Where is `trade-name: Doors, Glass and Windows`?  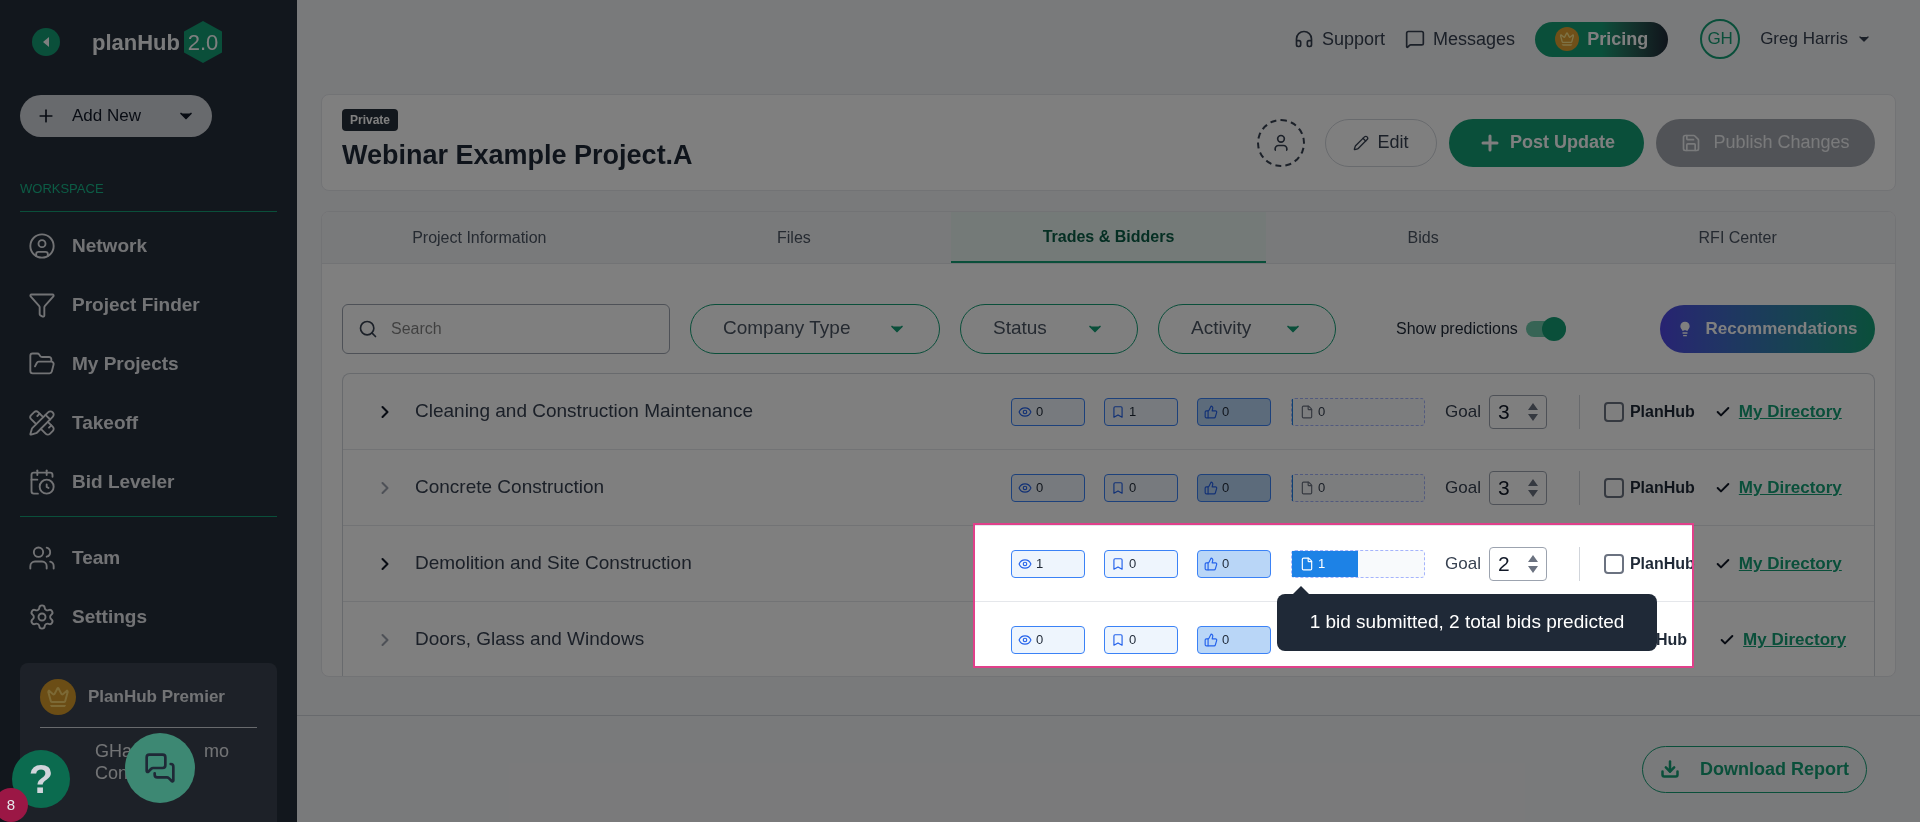
trade-name: Doors, Glass and Windows is located at coordinates (530, 639).